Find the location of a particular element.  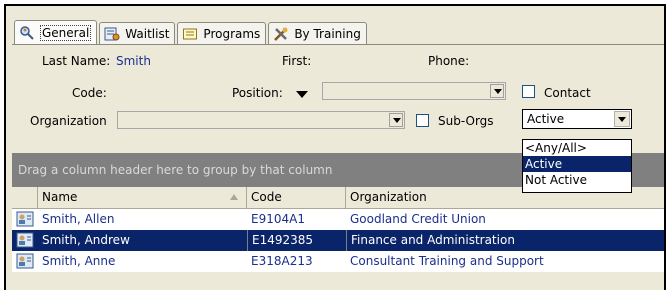

contact-checkbox is located at coordinates (528, 91).